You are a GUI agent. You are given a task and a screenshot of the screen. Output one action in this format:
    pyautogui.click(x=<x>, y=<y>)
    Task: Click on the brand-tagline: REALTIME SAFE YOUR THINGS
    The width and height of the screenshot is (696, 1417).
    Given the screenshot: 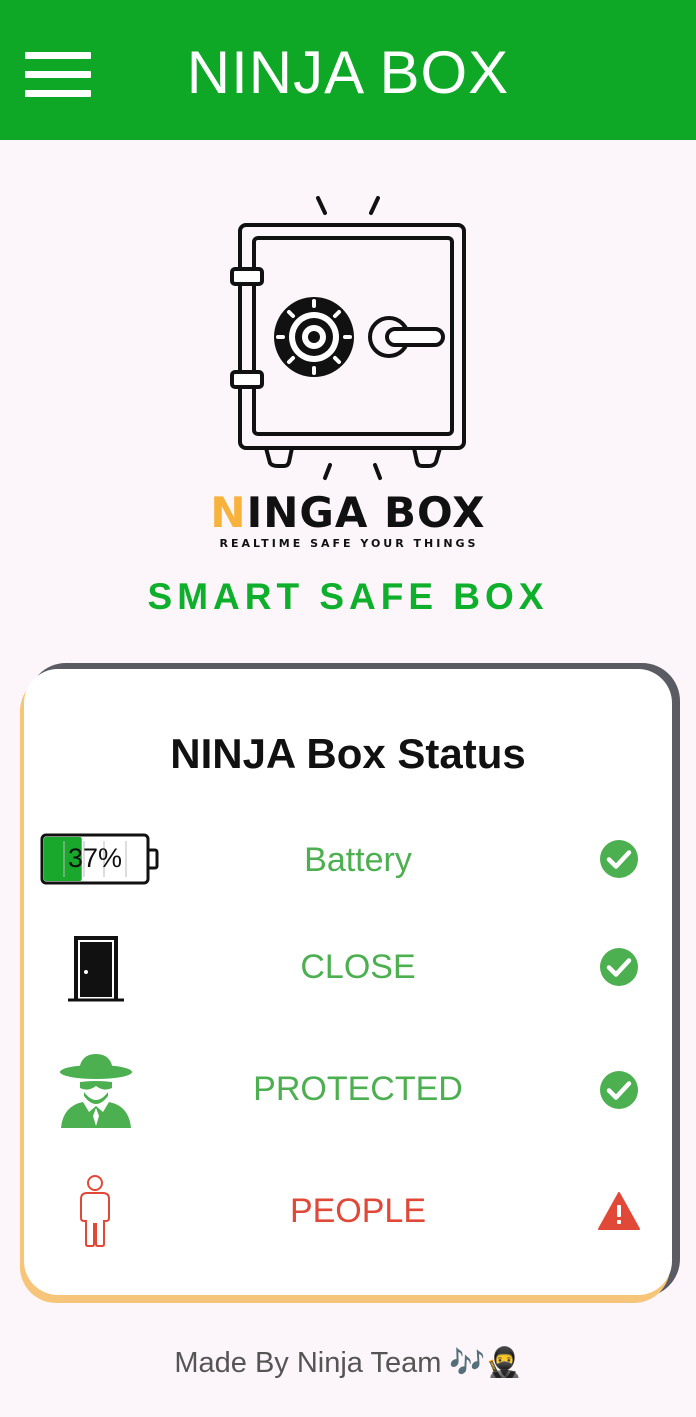 What is the action you would take?
    pyautogui.click(x=349, y=543)
    